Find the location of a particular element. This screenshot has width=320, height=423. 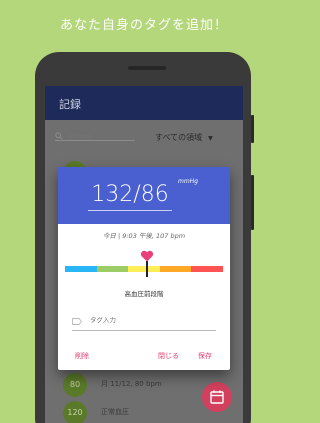

reading-circle: 80 is located at coordinates (75, 385).